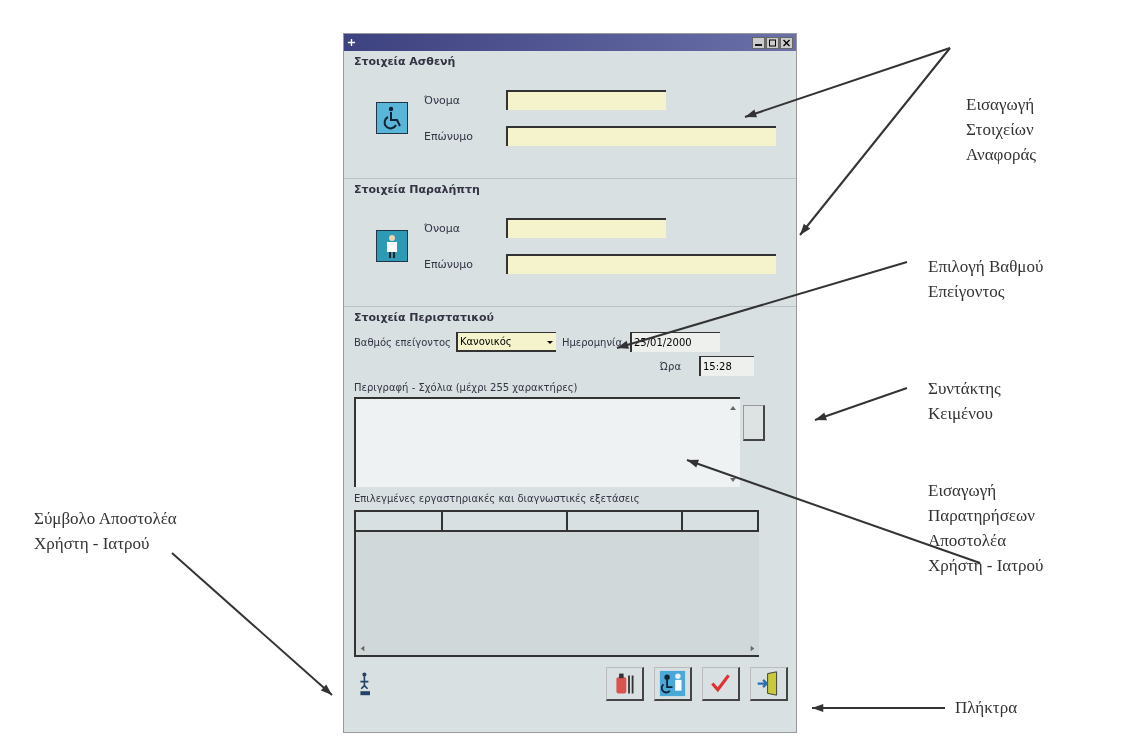  Describe the element at coordinates (670, 366) in the screenshot. I see `field-label: Ώρα` at that location.